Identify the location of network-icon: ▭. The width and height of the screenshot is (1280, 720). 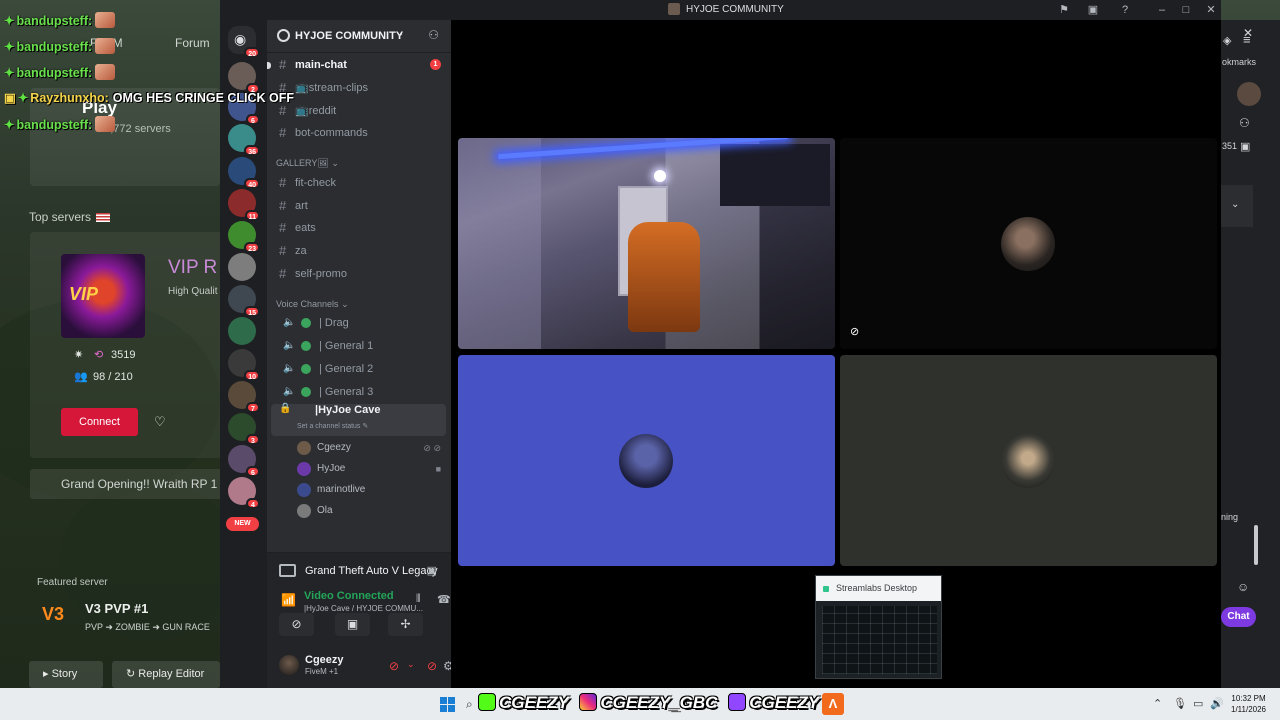
(1198, 703).